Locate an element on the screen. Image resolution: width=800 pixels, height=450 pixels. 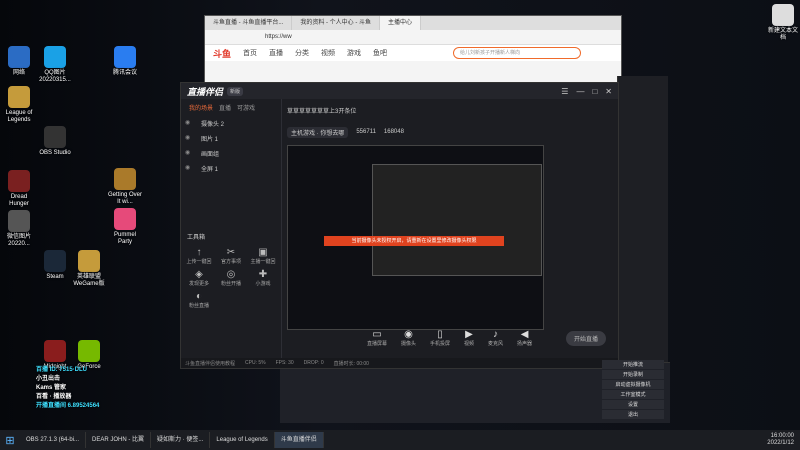
tool-item: ✂ 官方事项 is located at coordinates (231, 256).